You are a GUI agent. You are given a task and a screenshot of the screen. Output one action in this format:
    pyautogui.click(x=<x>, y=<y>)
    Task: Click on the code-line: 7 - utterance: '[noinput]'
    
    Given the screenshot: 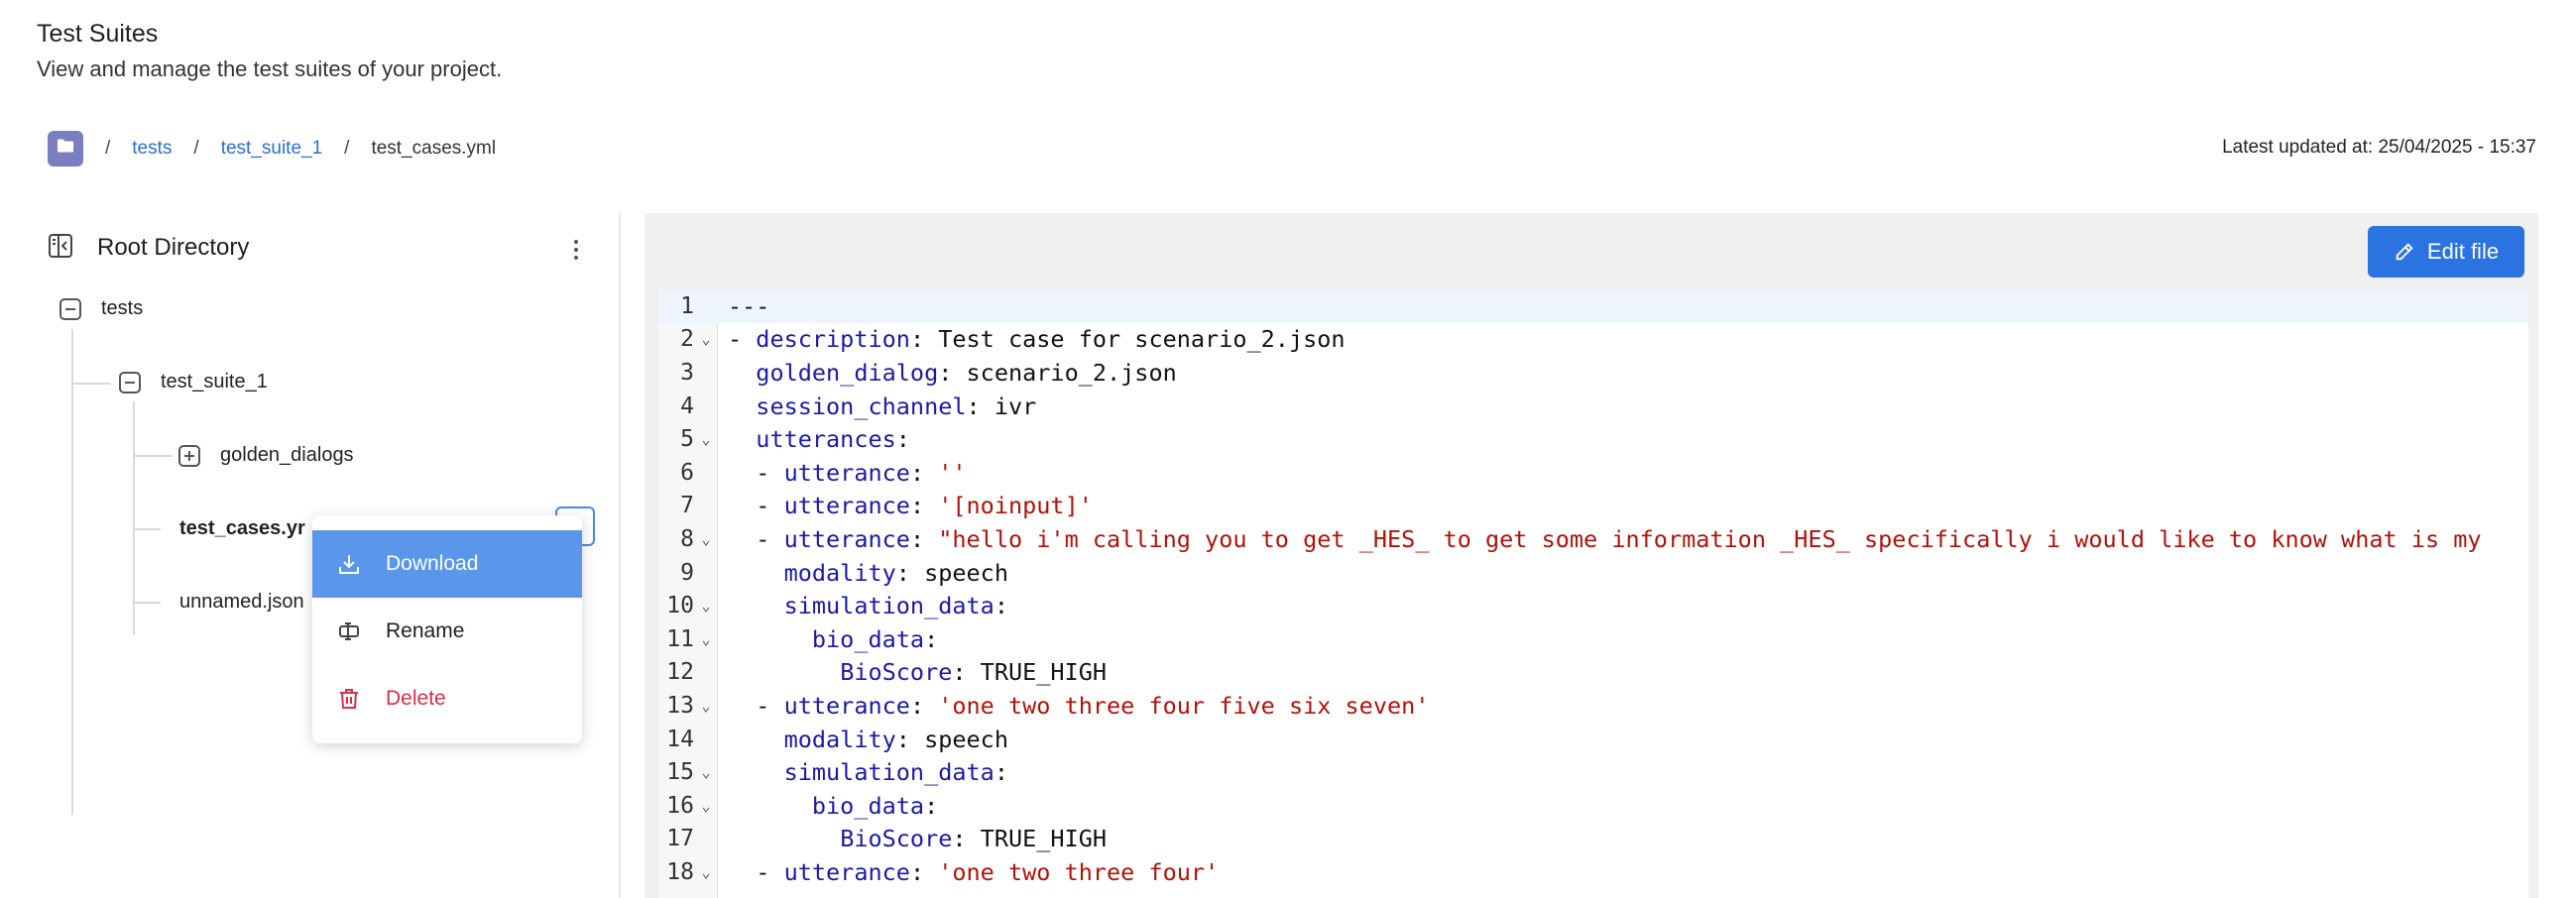 What is the action you would take?
    pyautogui.click(x=1593, y=506)
    